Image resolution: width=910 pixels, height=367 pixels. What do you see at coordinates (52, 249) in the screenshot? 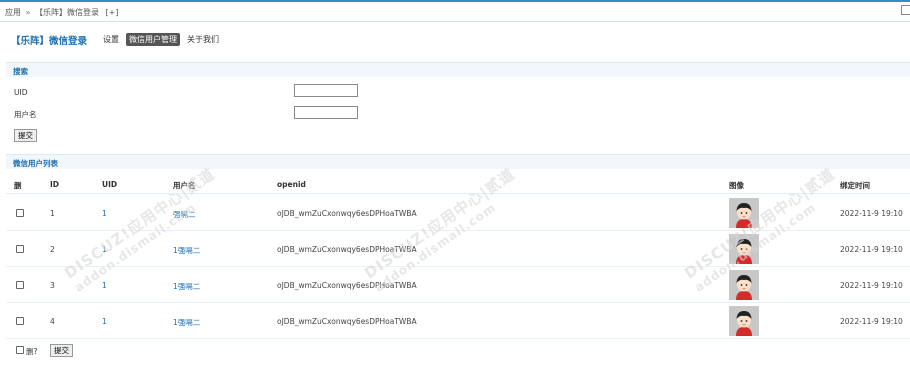
I see `row-id: 2` at bounding box center [52, 249].